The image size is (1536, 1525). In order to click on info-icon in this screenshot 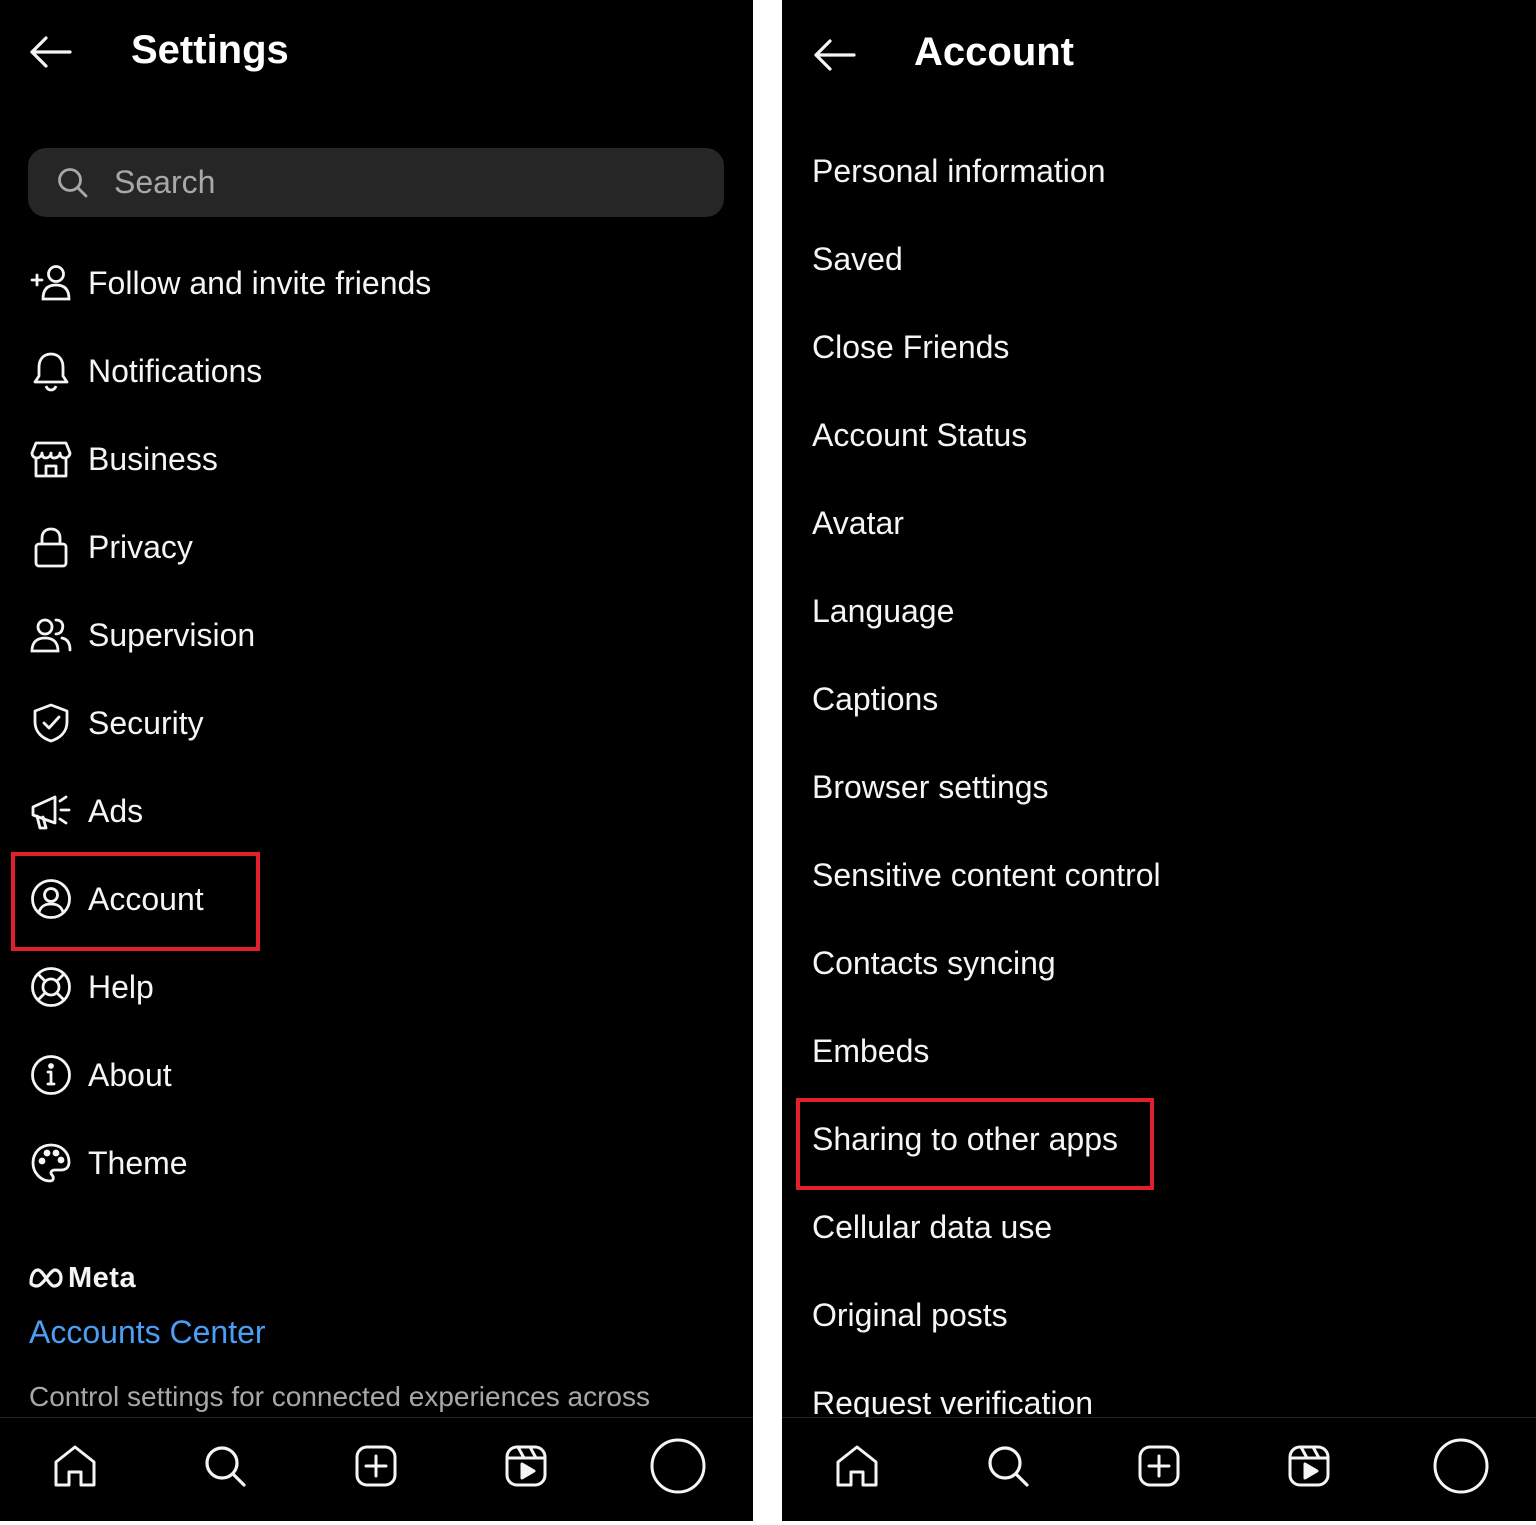, I will do `click(51, 1075)`.